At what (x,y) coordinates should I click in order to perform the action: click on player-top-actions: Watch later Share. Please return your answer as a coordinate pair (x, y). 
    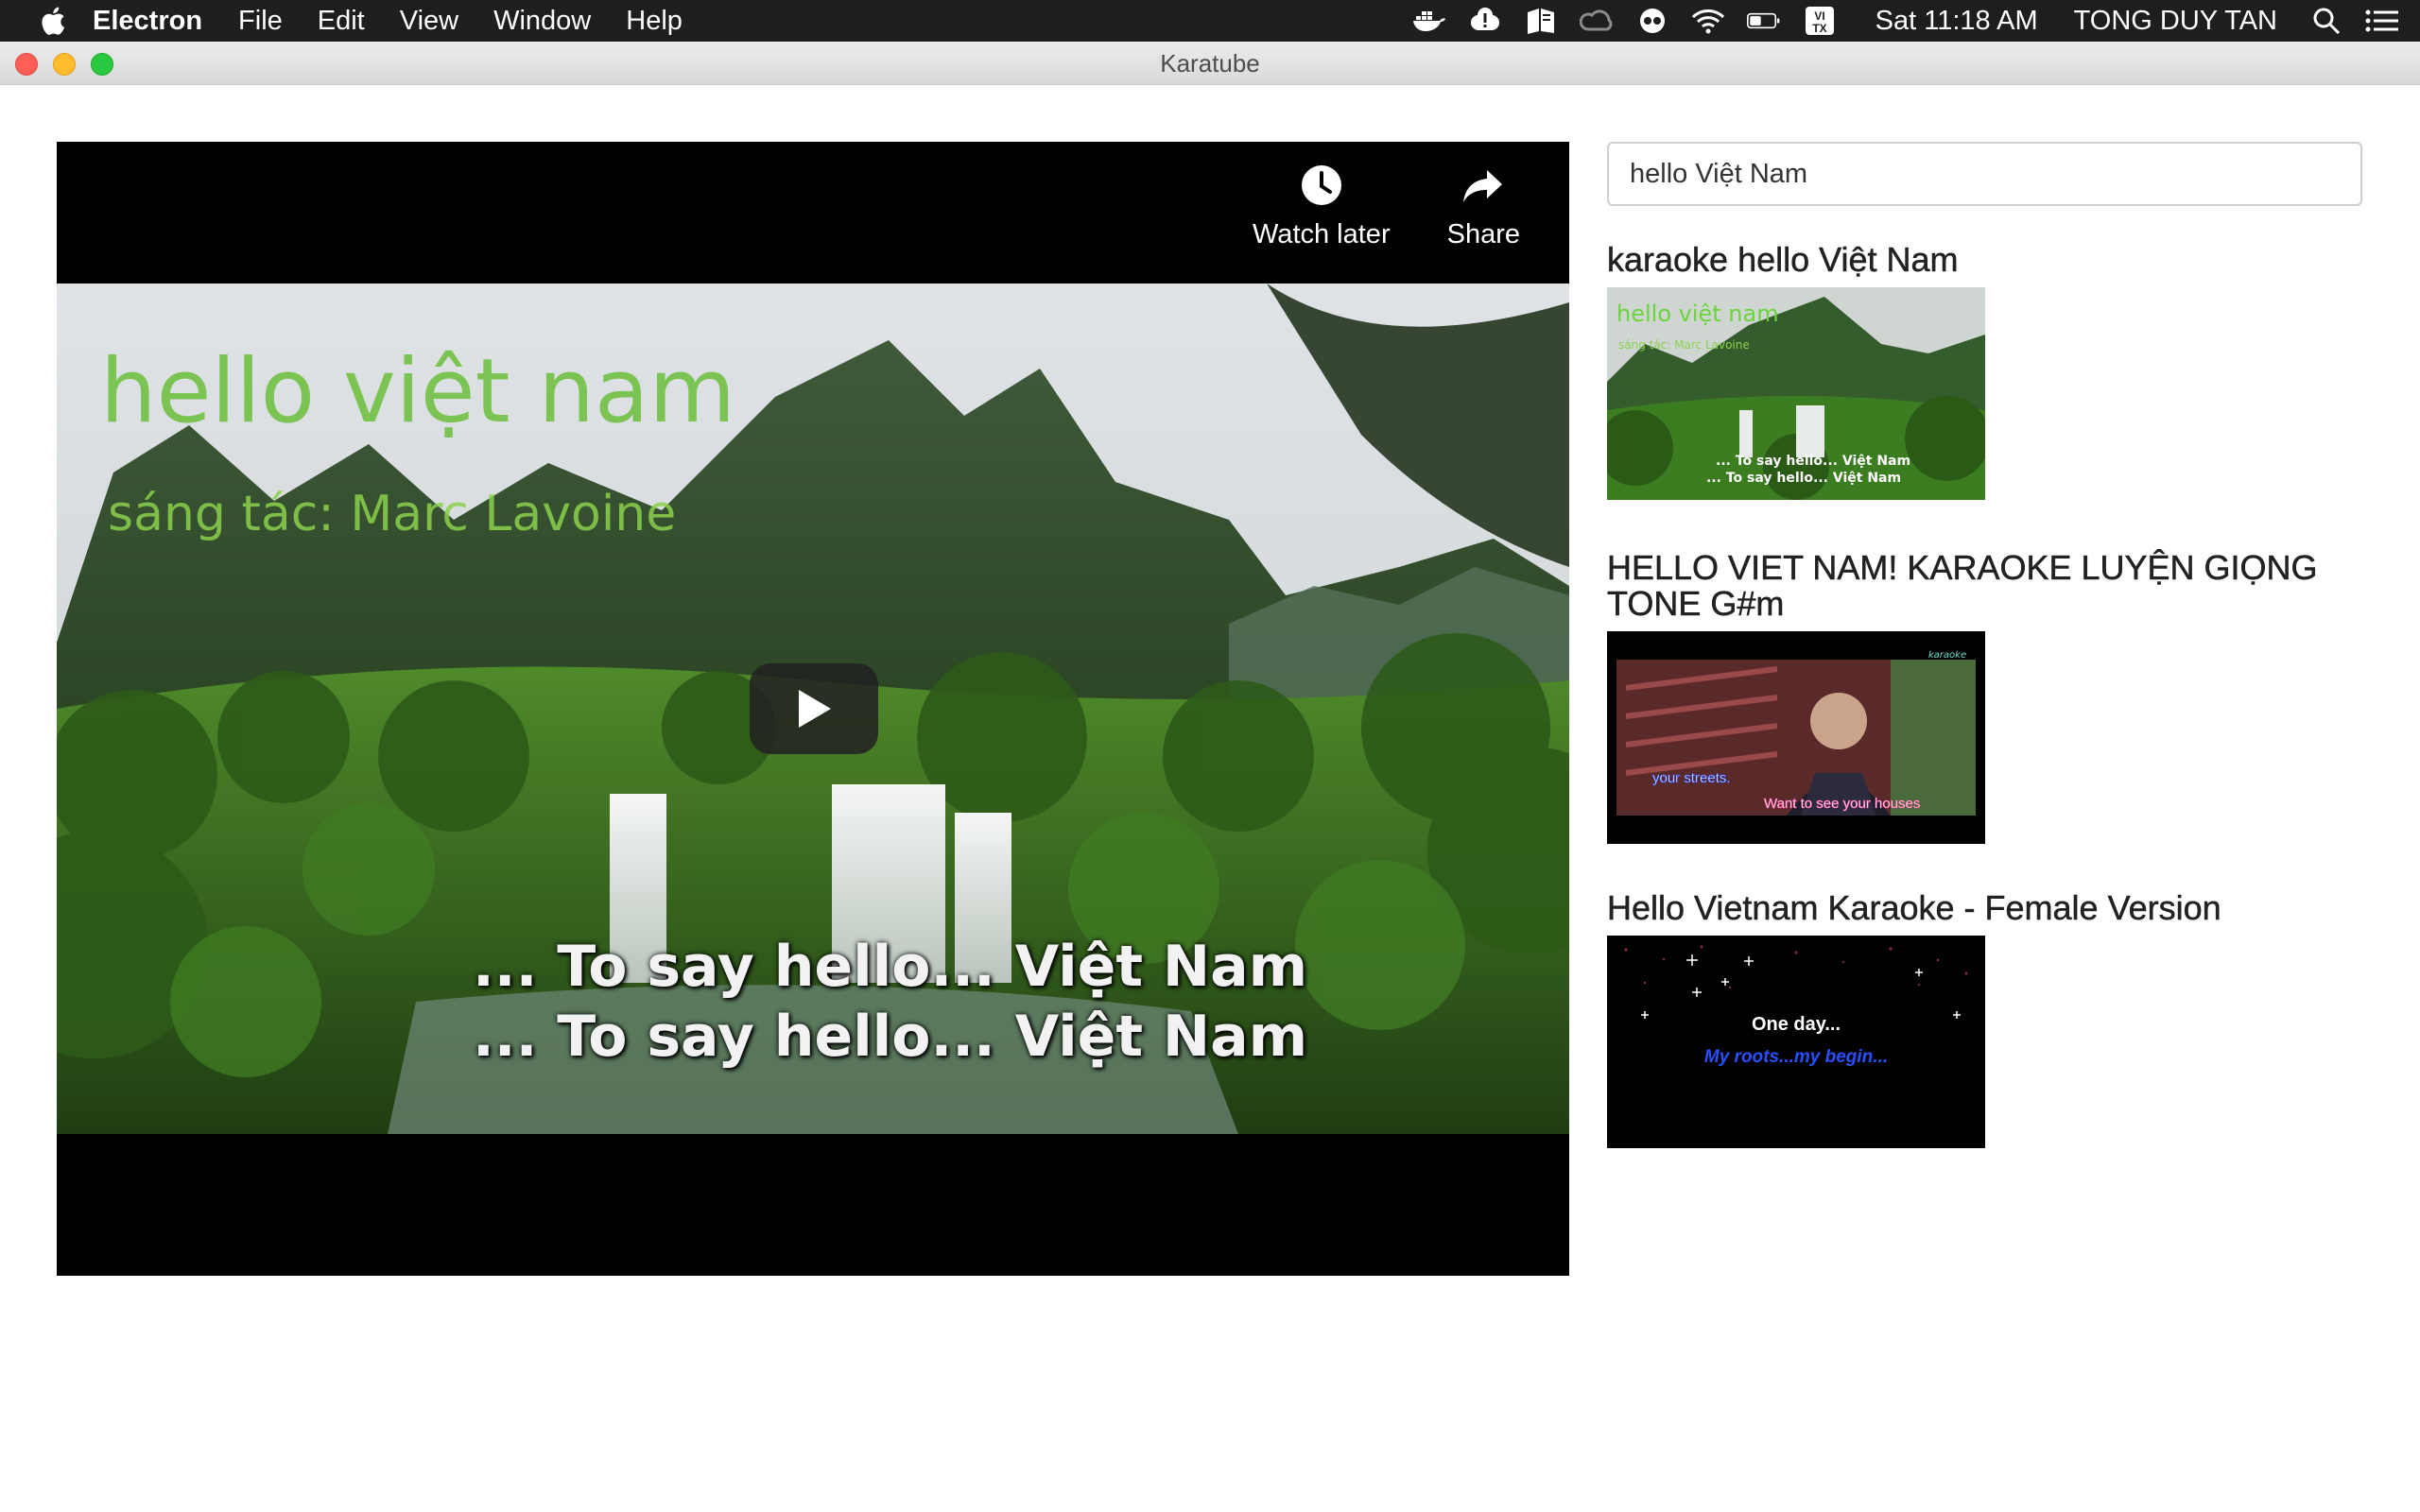
    Looking at the image, I should click on (1386, 206).